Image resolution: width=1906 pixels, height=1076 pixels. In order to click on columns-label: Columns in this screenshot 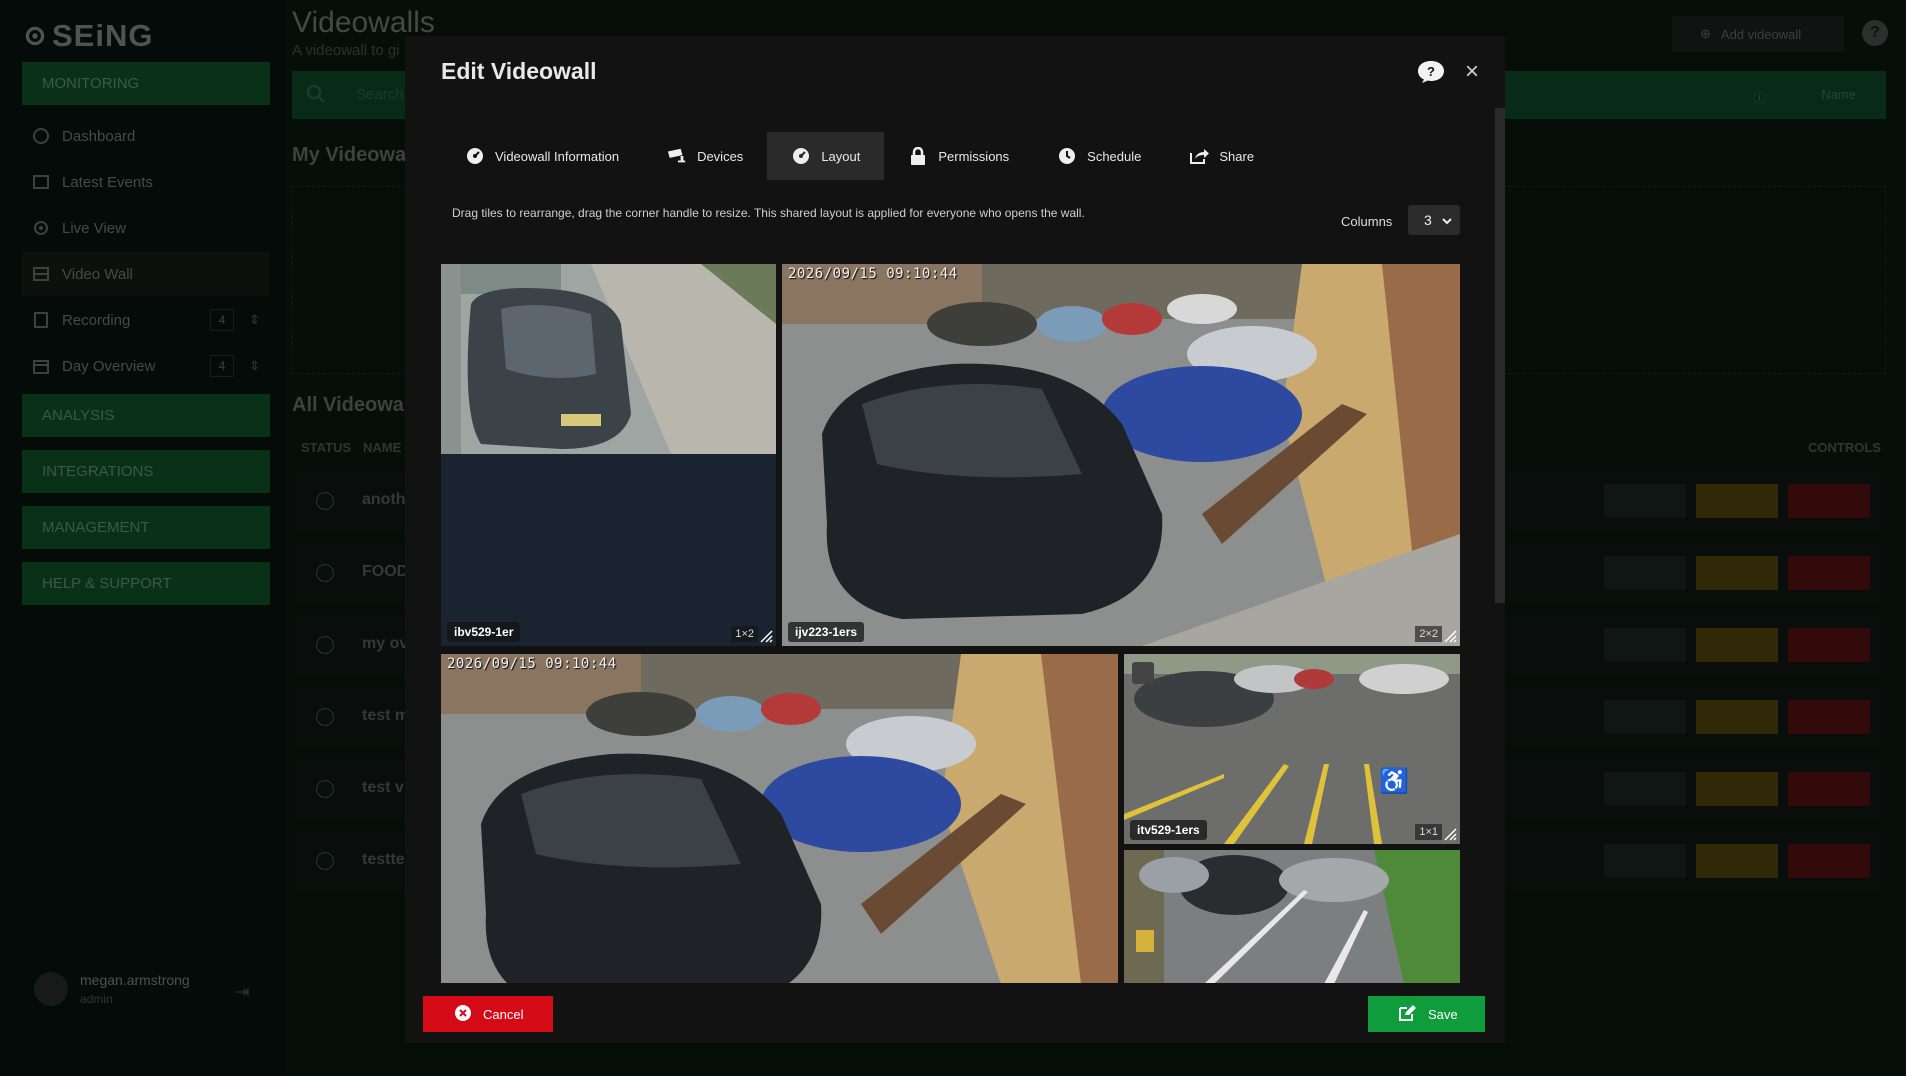, I will do `click(1367, 221)`.